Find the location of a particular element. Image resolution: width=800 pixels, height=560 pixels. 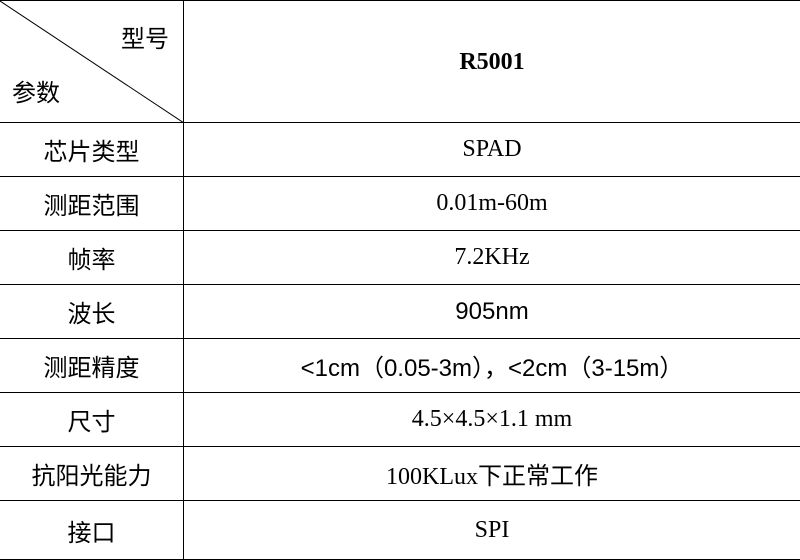

param-value: 4.5×4.5×1.1 mm is located at coordinates (492, 419).